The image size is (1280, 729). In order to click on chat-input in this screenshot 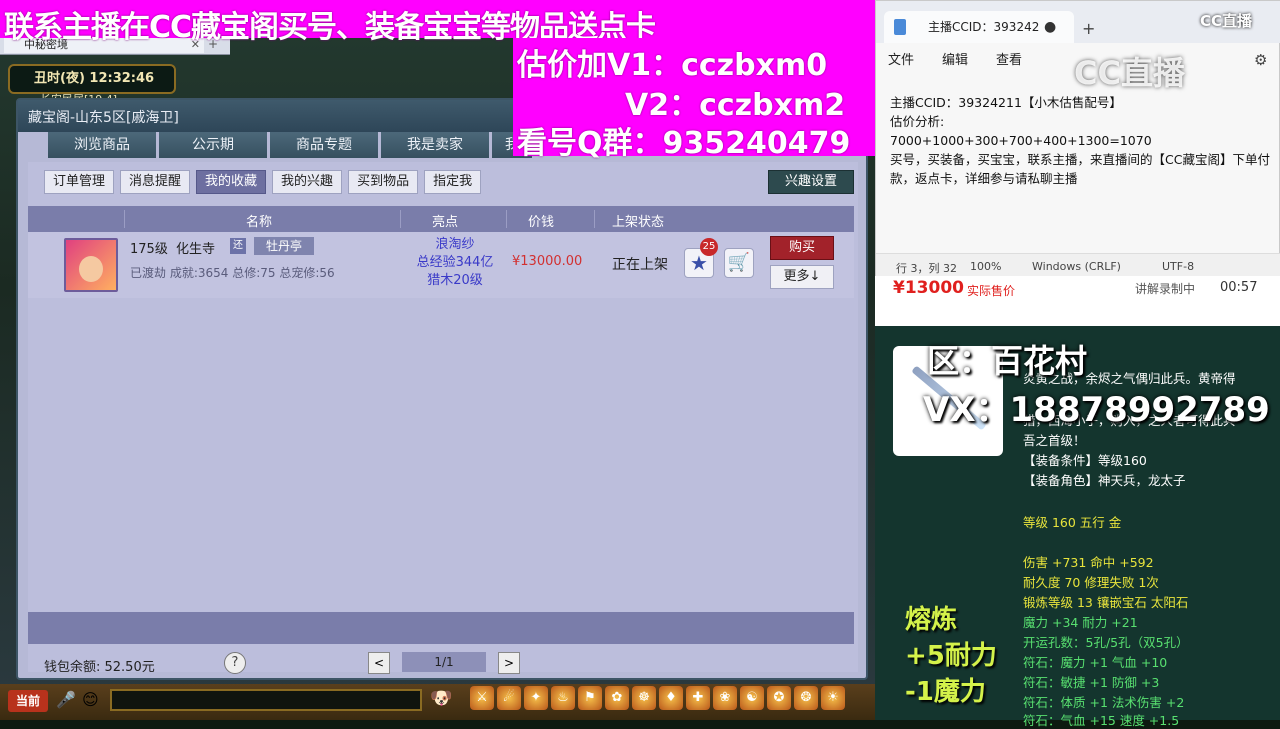, I will do `click(266, 700)`.